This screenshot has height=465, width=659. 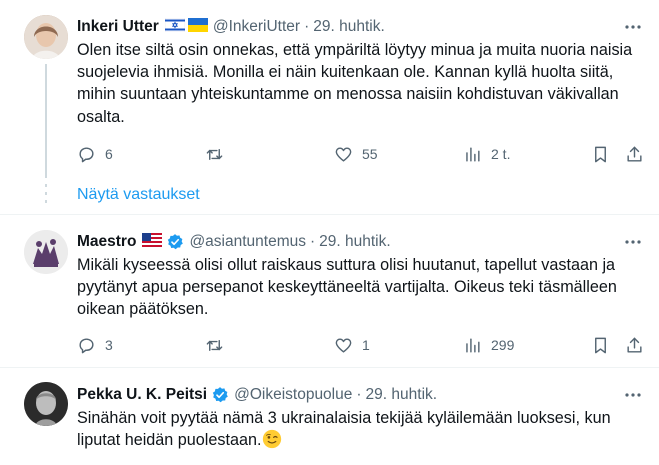 I want to click on display-name: Inkeri Utter, so click(x=118, y=27).